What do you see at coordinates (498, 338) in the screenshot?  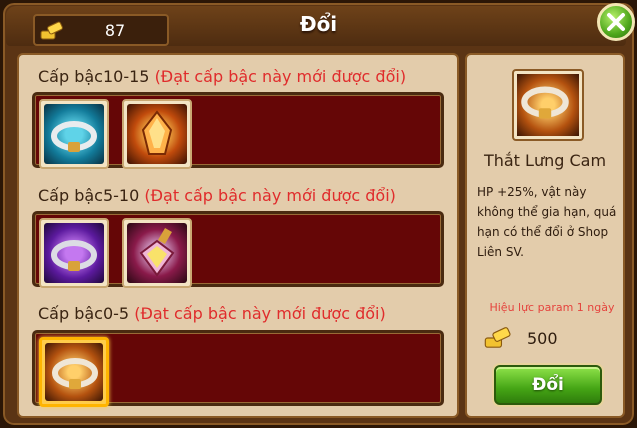 I see `gold-bars-icon` at bounding box center [498, 338].